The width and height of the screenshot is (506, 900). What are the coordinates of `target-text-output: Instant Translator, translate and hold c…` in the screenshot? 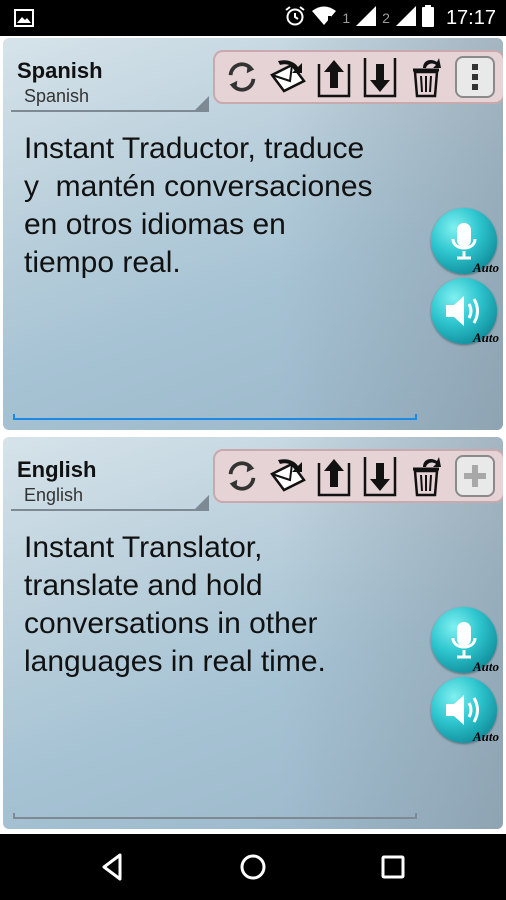 It's located at (219, 605).